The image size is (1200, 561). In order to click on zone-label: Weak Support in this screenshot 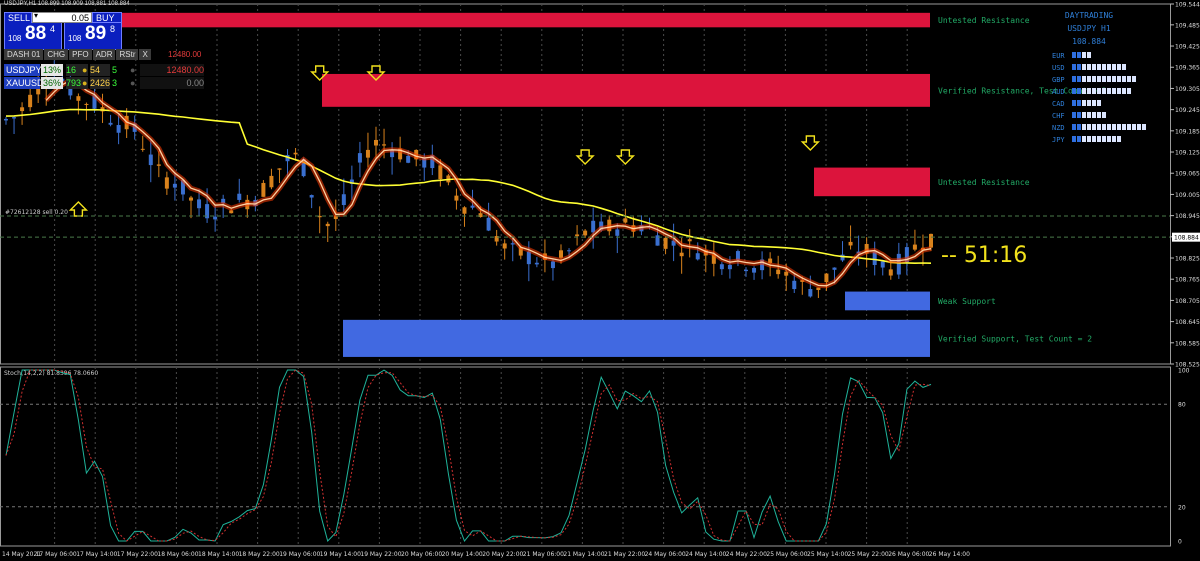, I will do `click(967, 301)`.